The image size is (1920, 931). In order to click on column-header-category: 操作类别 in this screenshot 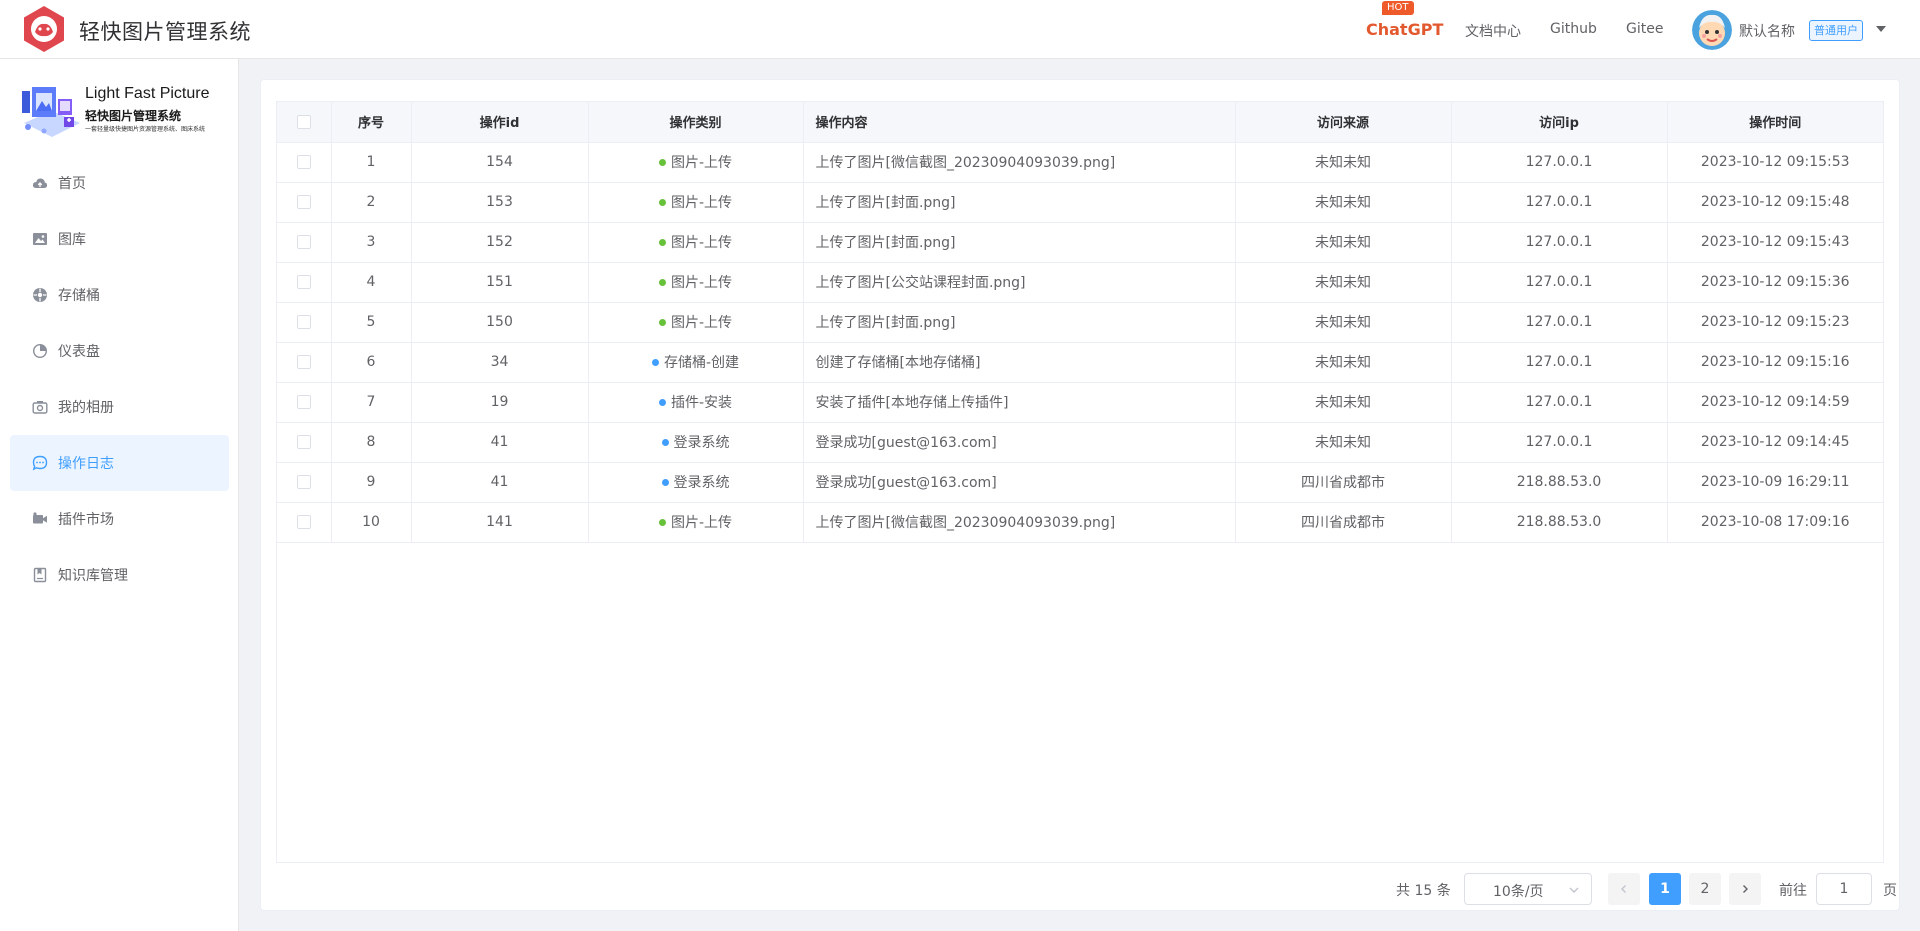, I will do `click(696, 122)`.